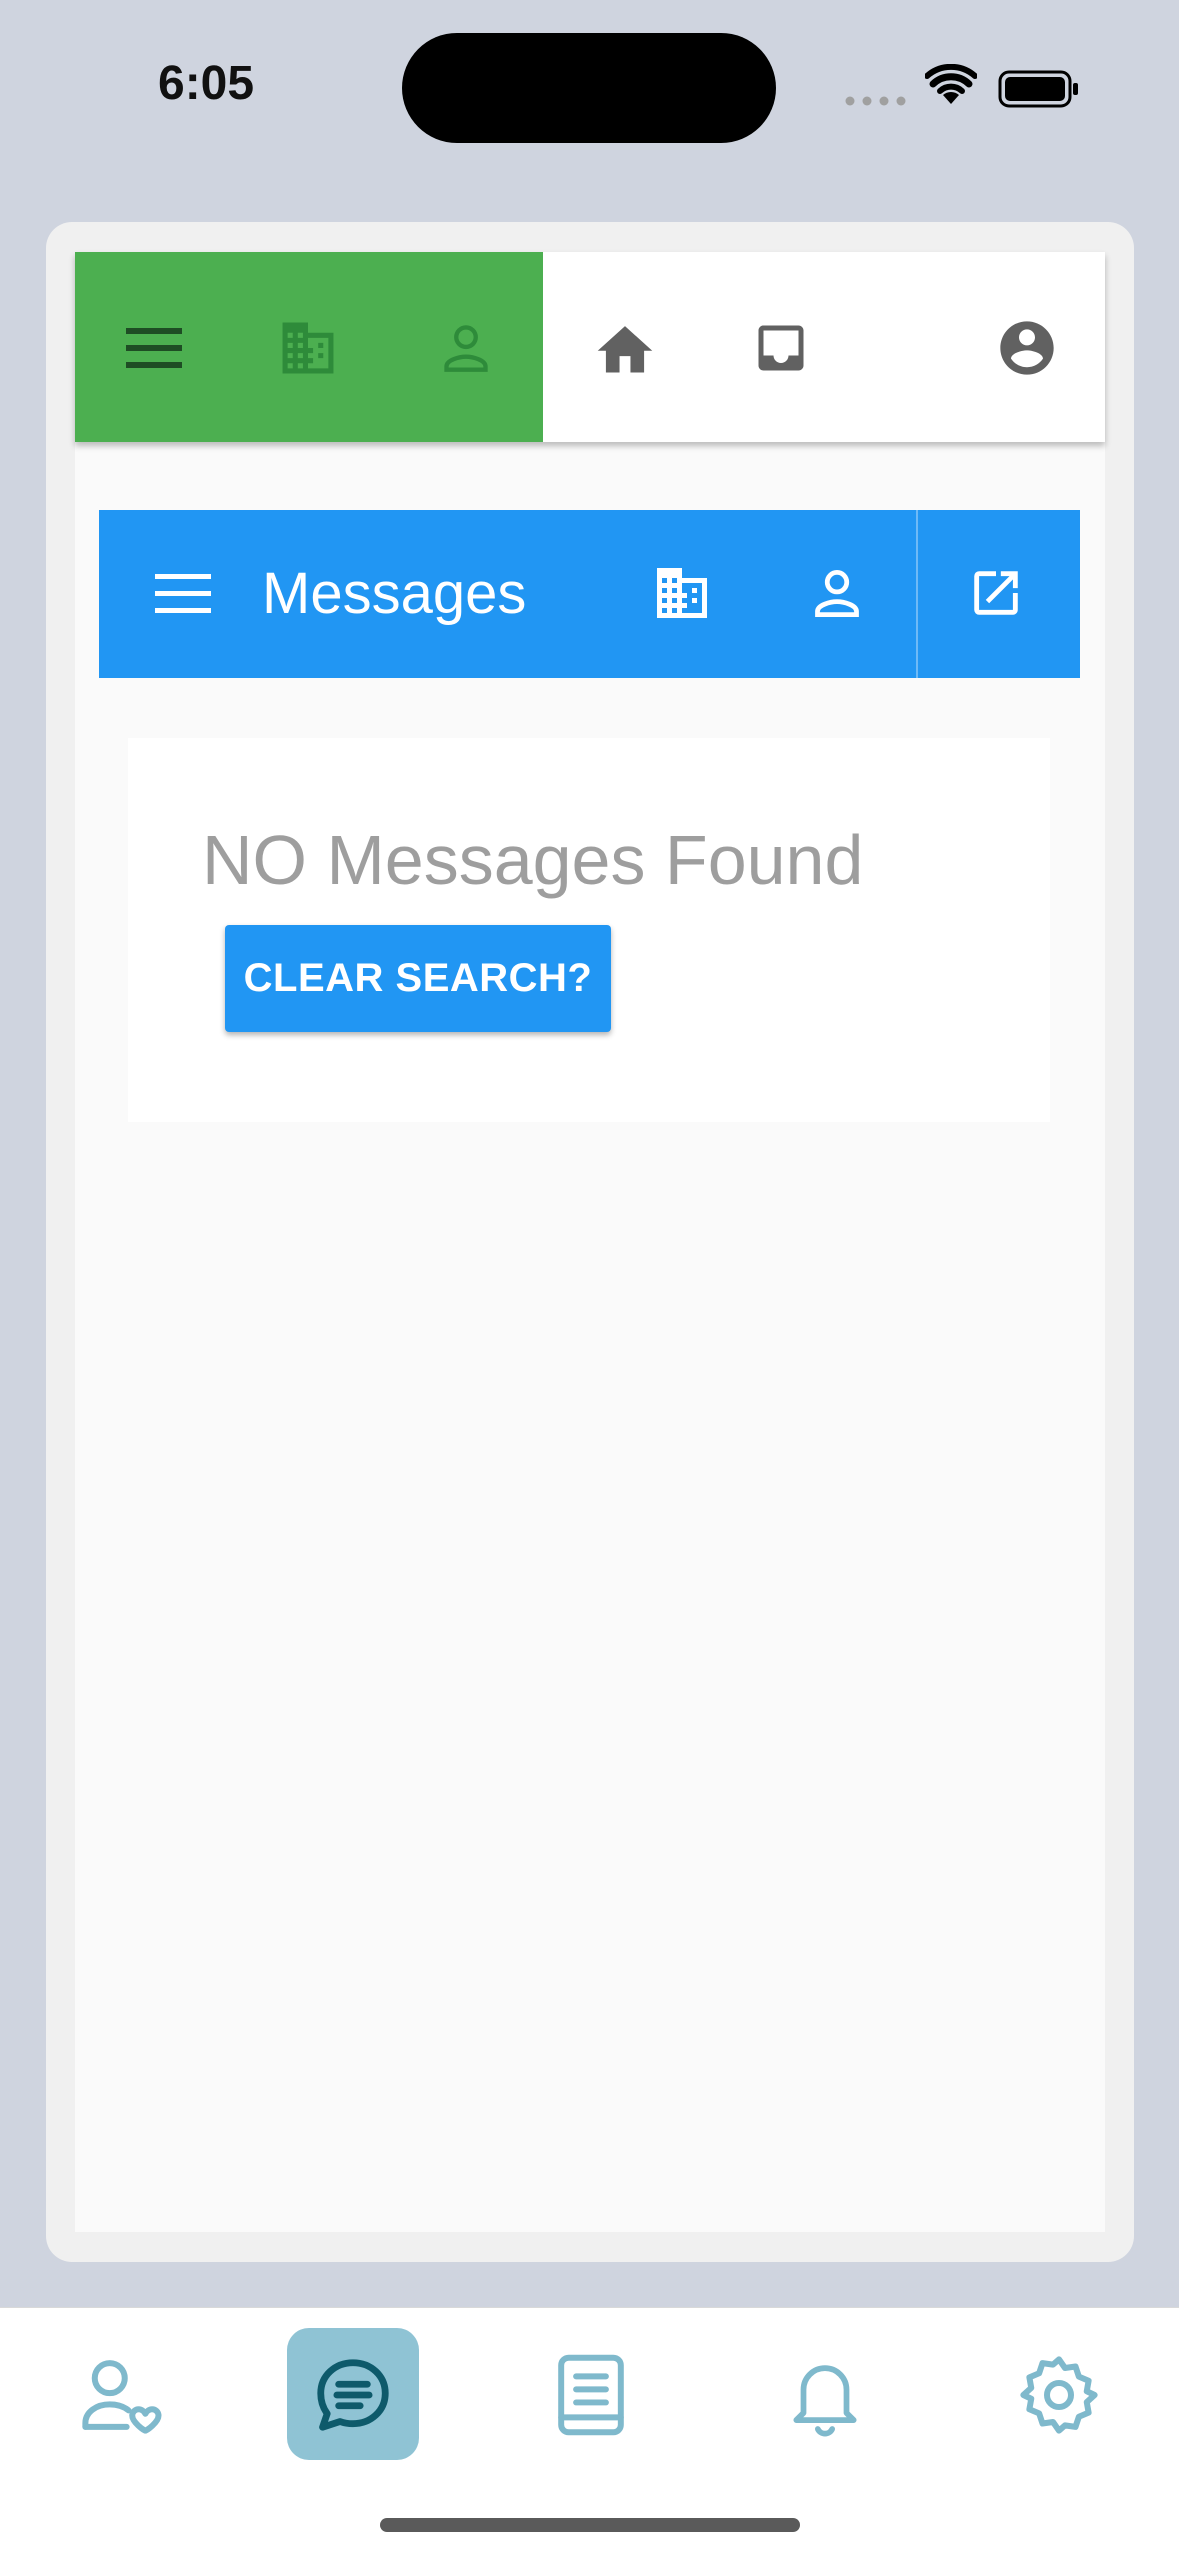 Image resolution: width=1179 pixels, height=2557 pixels. I want to click on empty-state-message: NO Messages Found, so click(533, 860).